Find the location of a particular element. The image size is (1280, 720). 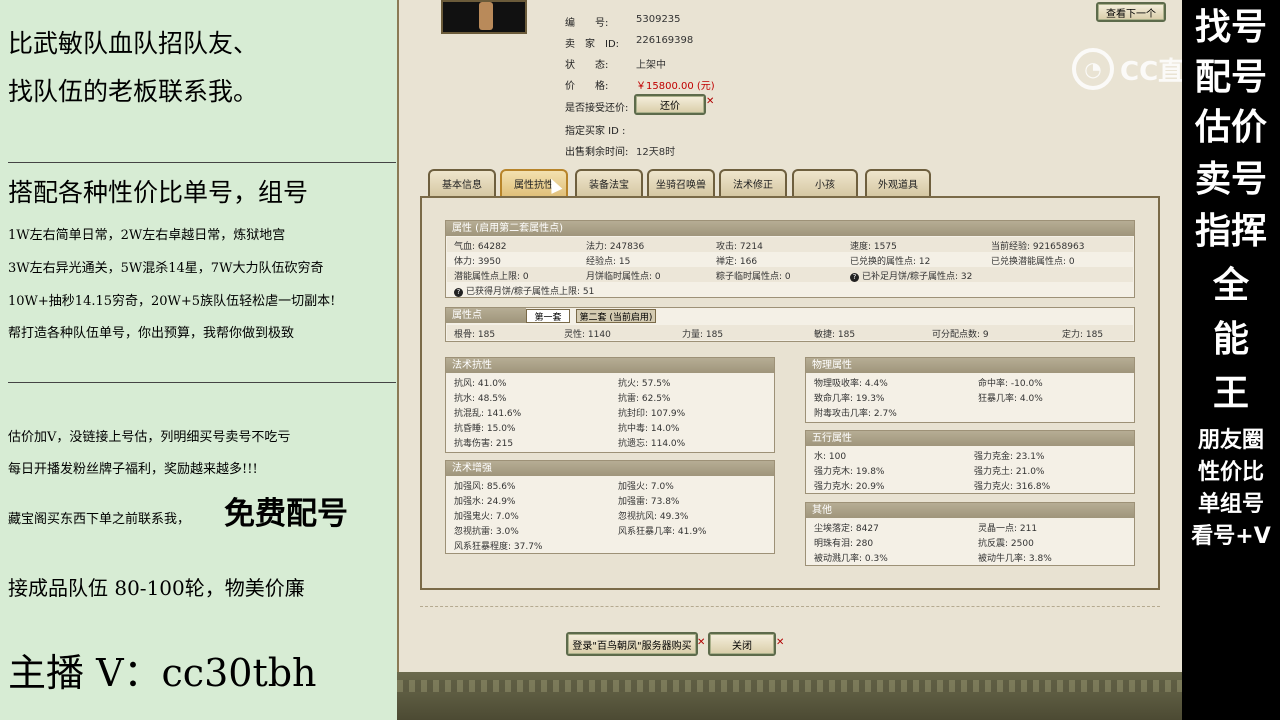

status-label: 状 态: is located at coordinates (587, 65).